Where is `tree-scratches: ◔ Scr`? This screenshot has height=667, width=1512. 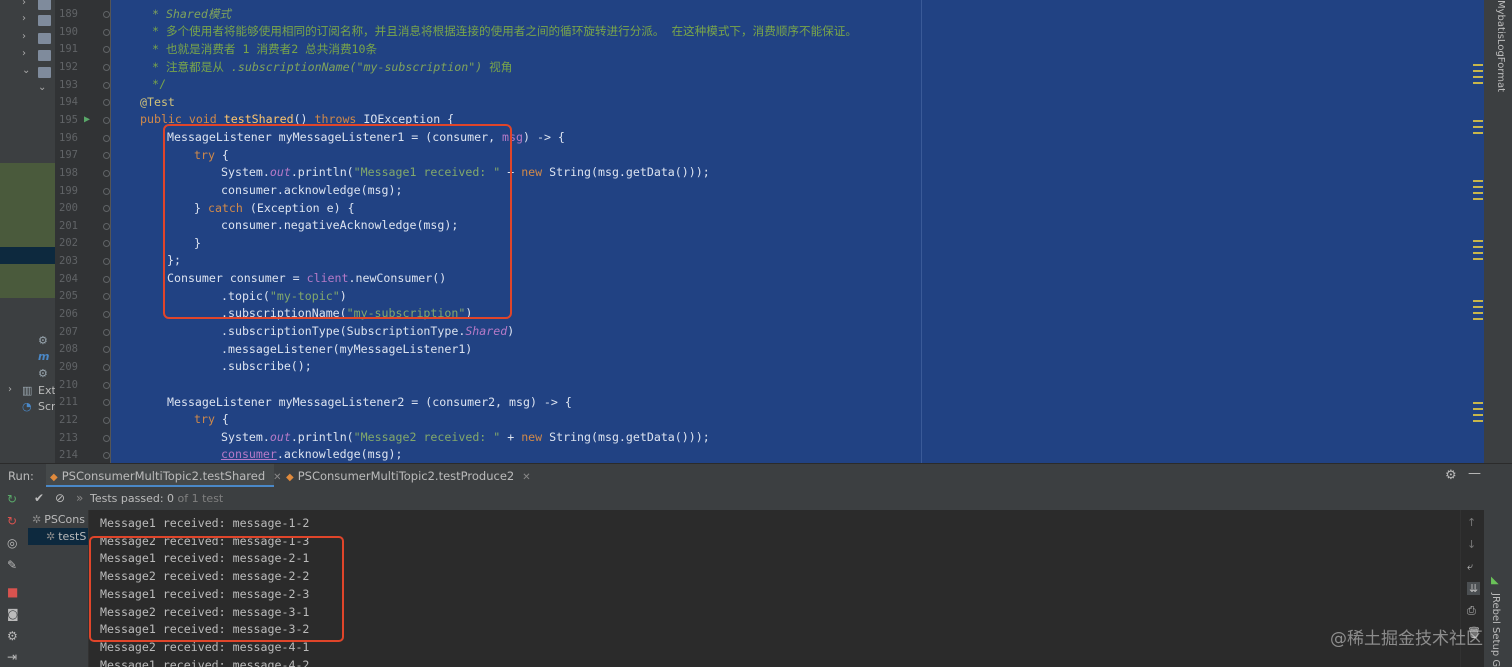
tree-scratches: ◔ Scr is located at coordinates (27, 407).